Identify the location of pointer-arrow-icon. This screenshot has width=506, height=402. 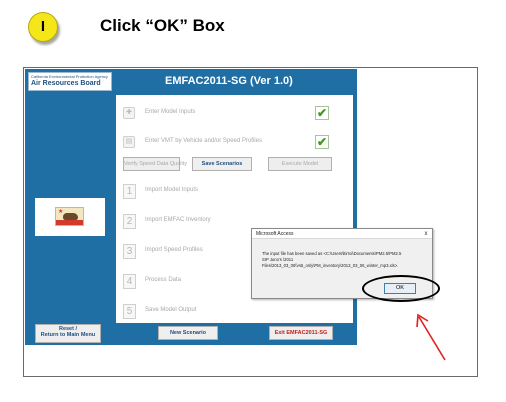
(431, 337).